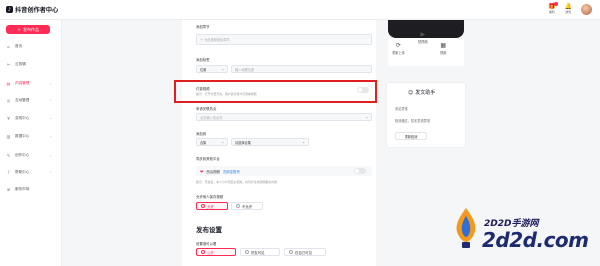 The image size is (600, 266). I want to click on hotspot-placeholder: 点击输入热点词, so click(211, 117).